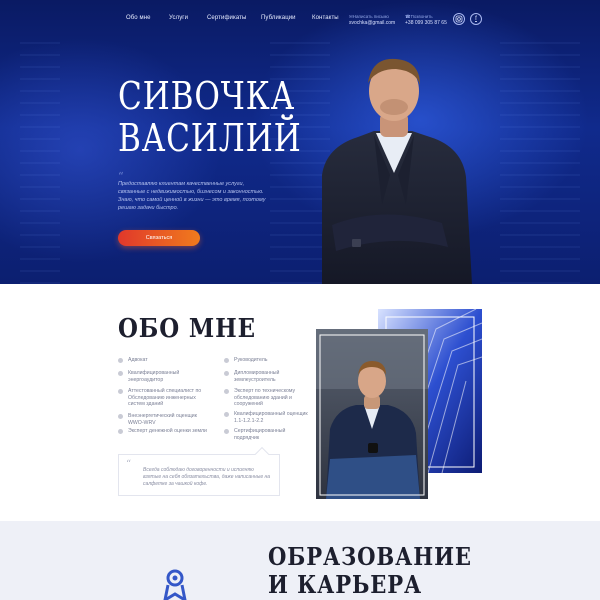  I want to click on email-contact: Написать письмо svochka@gmail.com, so click(372, 20).